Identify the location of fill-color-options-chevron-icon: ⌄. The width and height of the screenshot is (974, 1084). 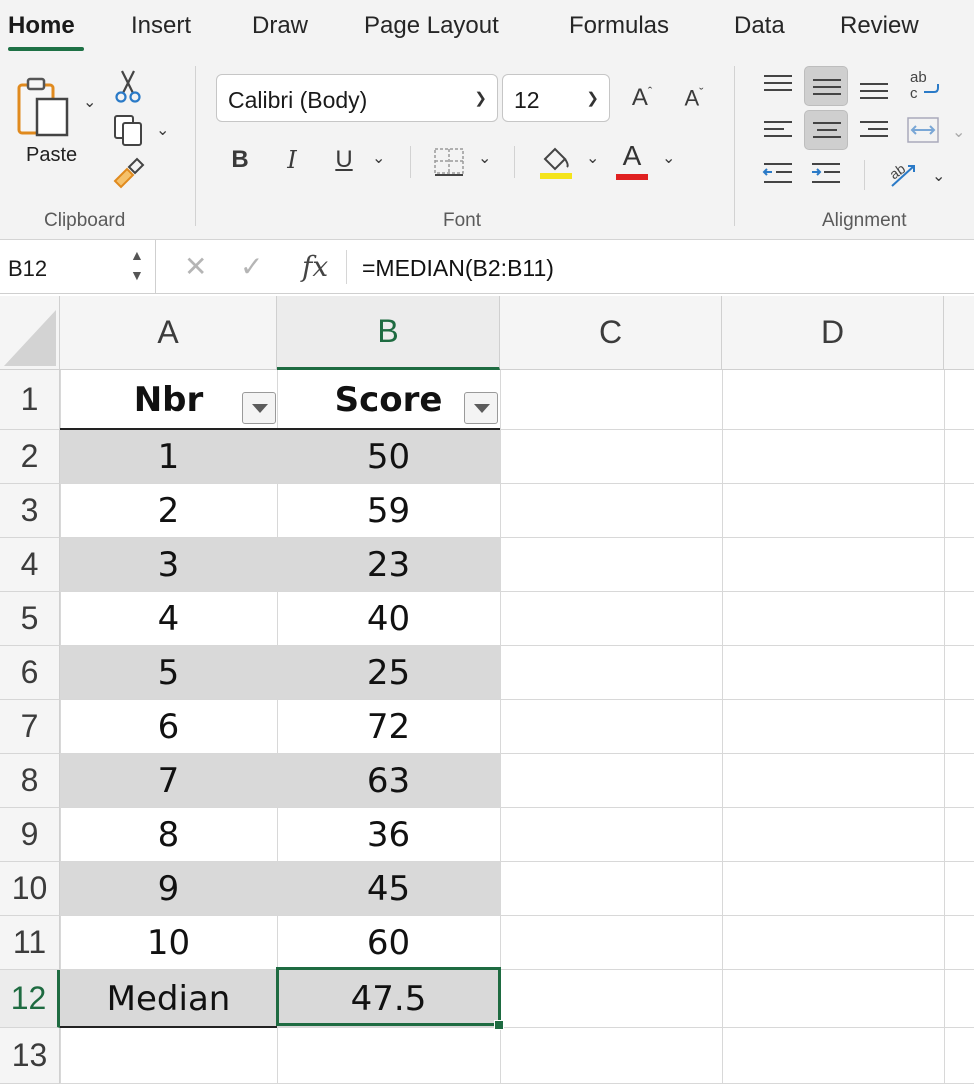
(592, 158).